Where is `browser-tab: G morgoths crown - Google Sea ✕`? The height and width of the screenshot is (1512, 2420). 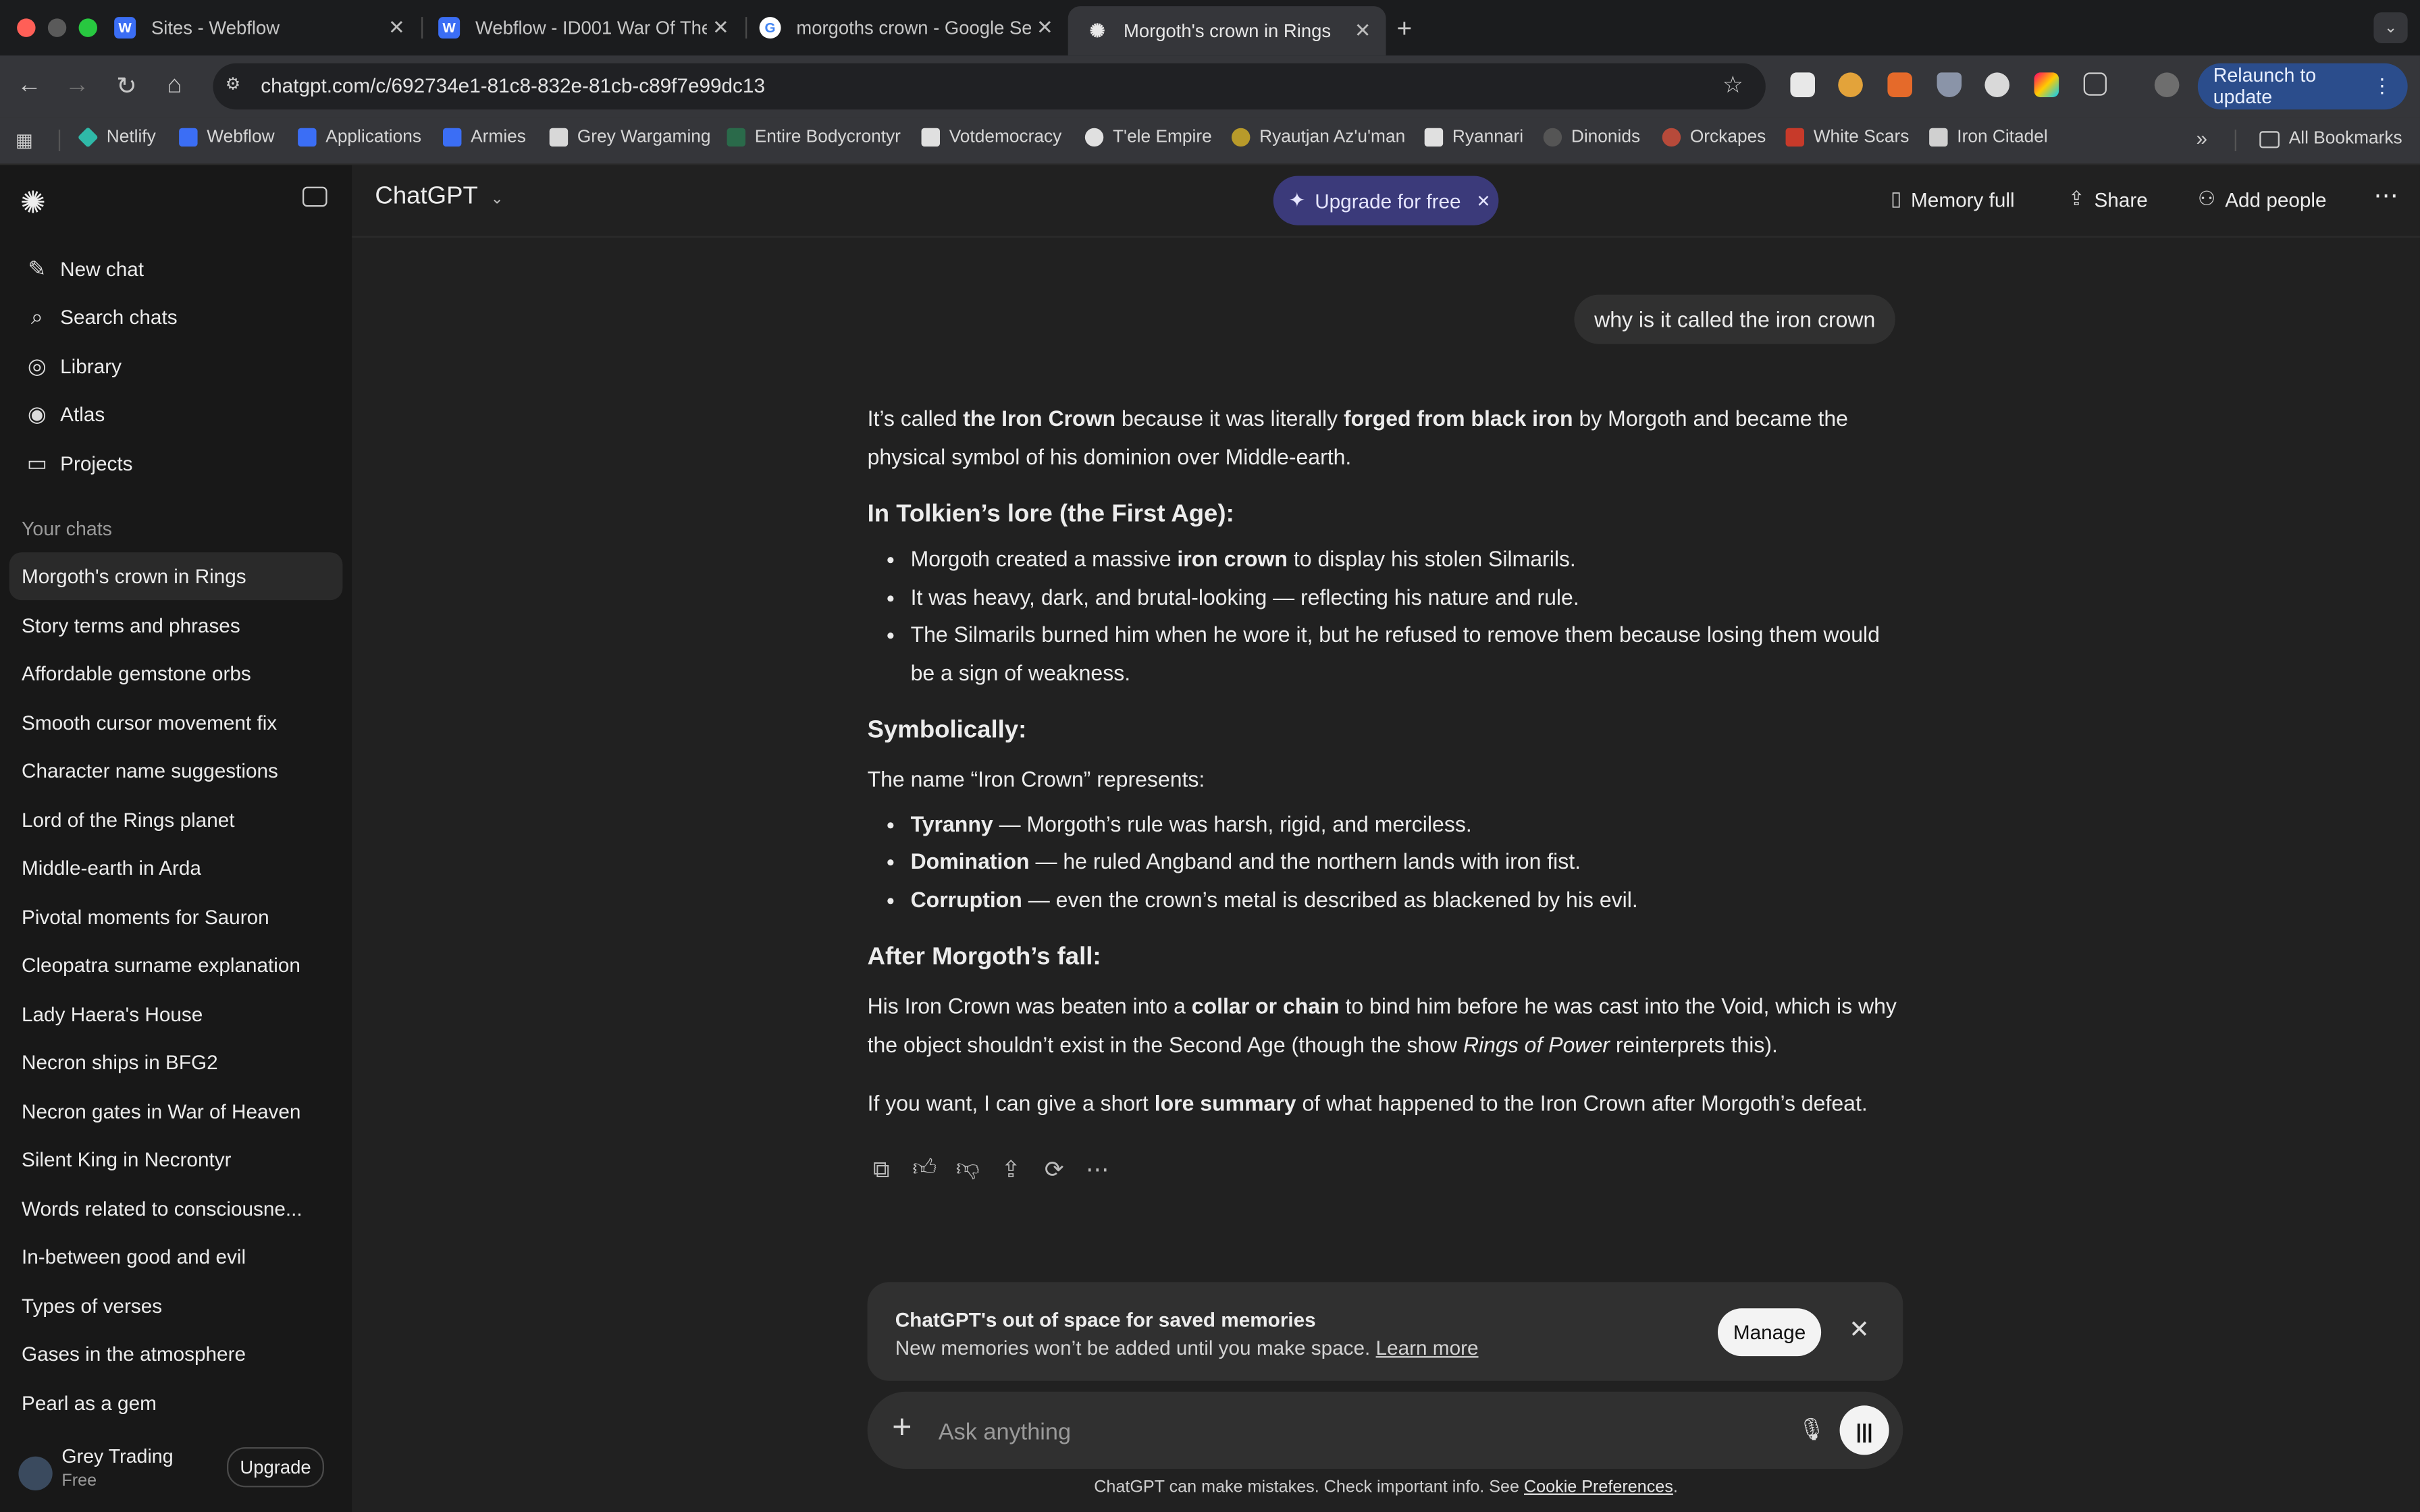
browser-tab: G morgoths crown - Google Sea ✕ is located at coordinates (904, 27).